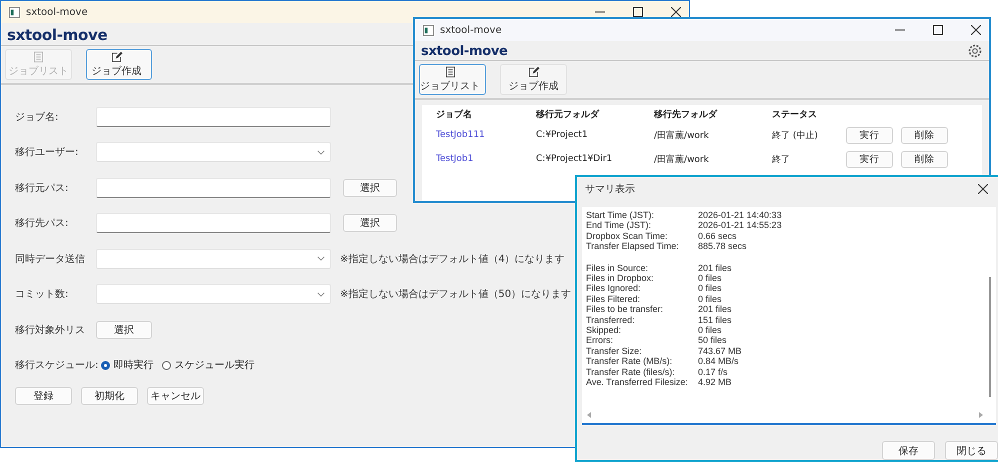 Image resolution: width=998 pixels, height=462 pixels. Describe the element at coordinates (619, 225) in the screenshot. I see `summary-label: End Time (JST):` at that location.